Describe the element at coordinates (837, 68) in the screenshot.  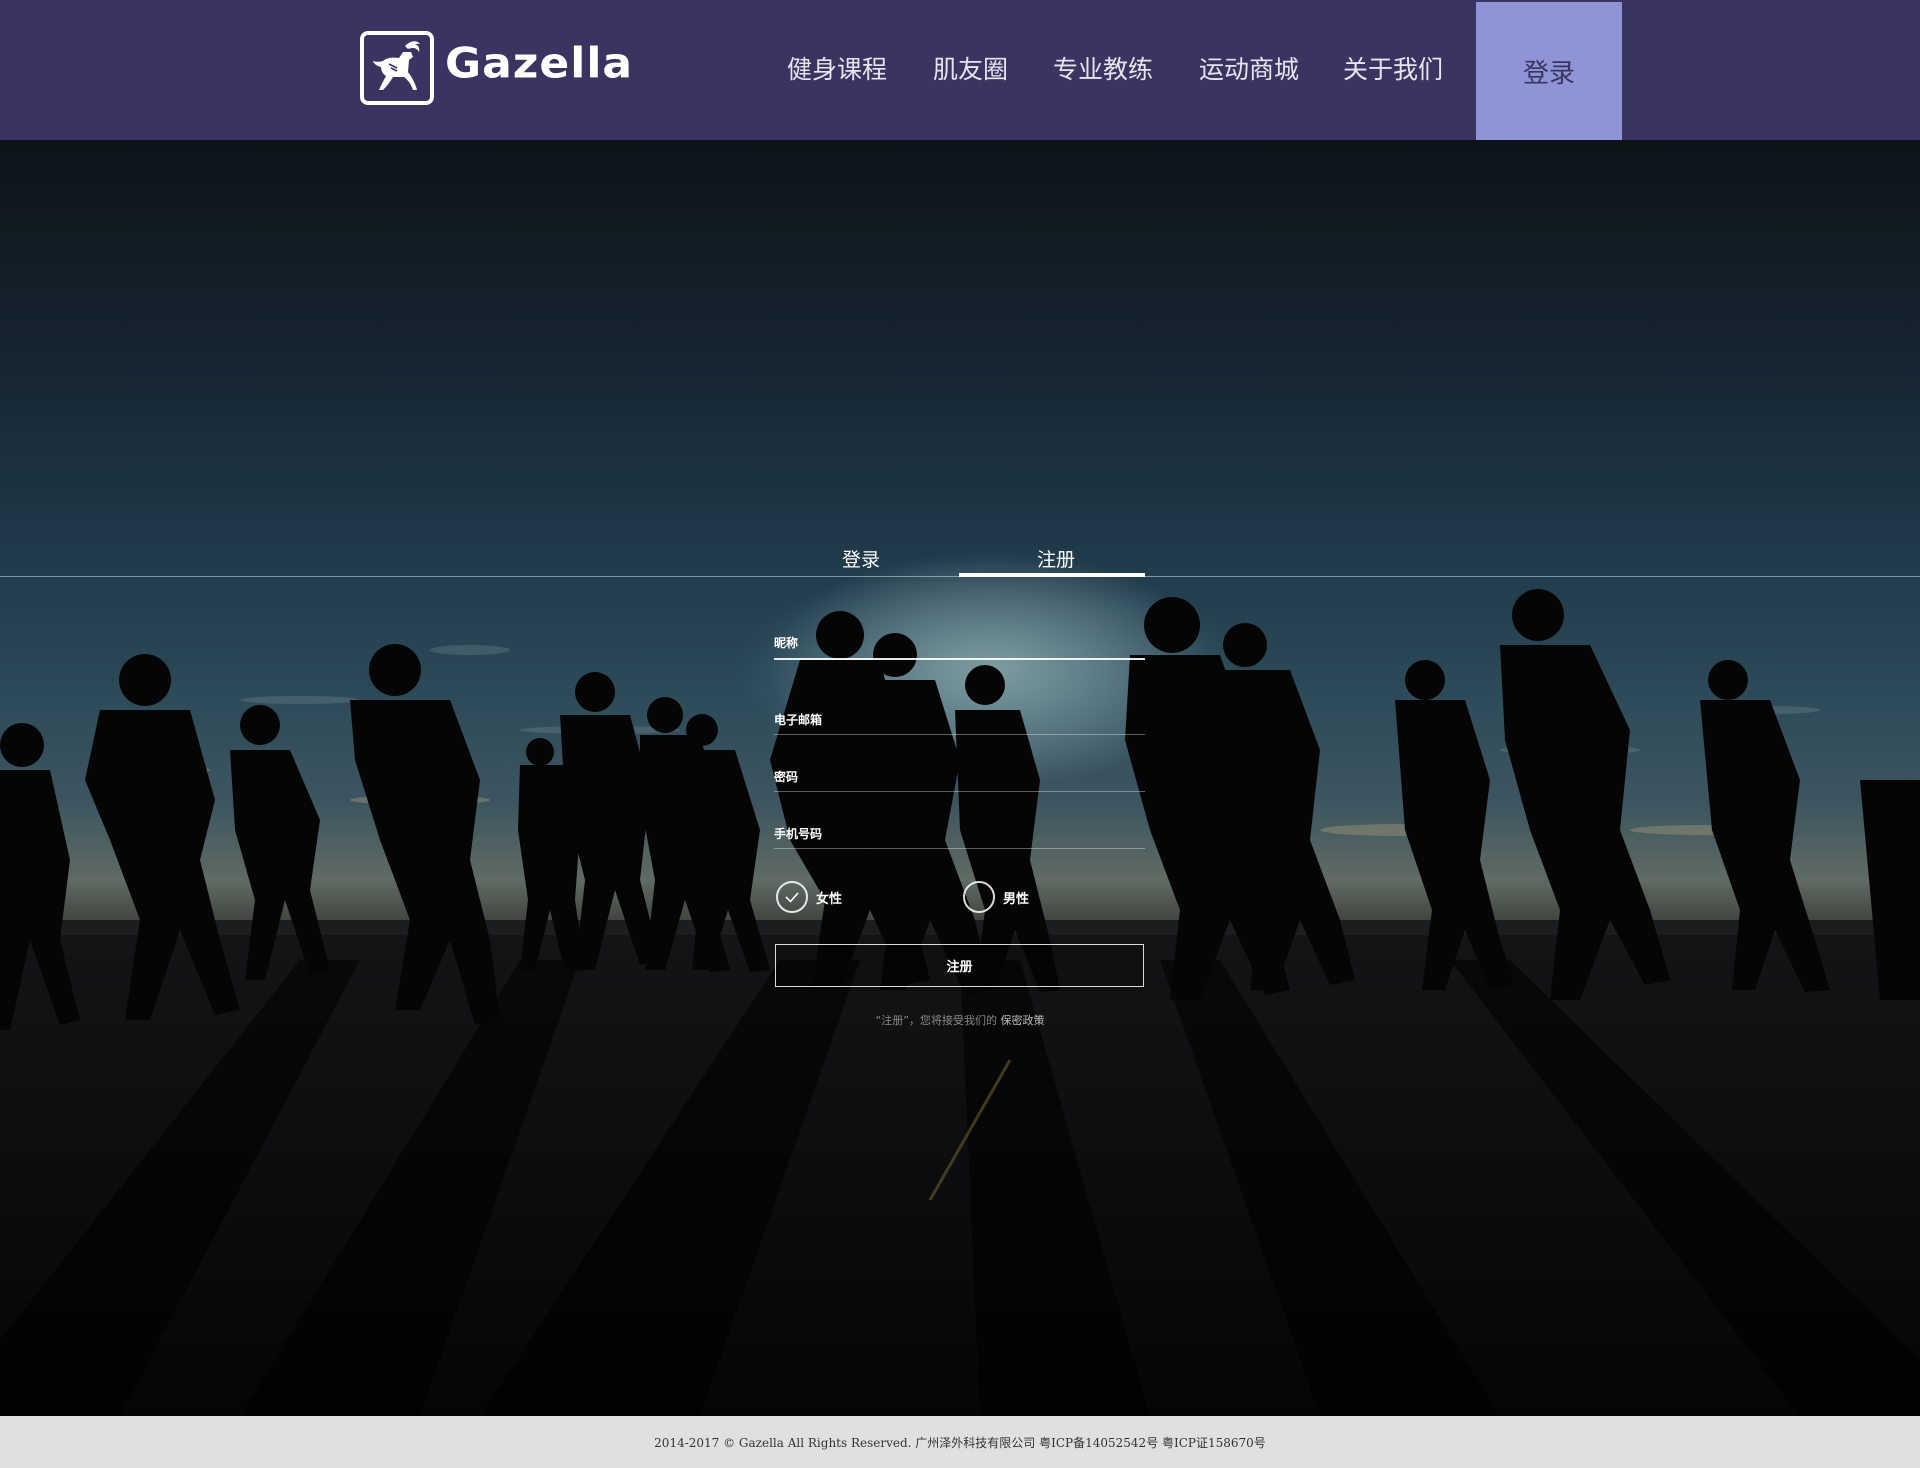
I see `nav-item-fitness-courses: 健身课程` at that location.